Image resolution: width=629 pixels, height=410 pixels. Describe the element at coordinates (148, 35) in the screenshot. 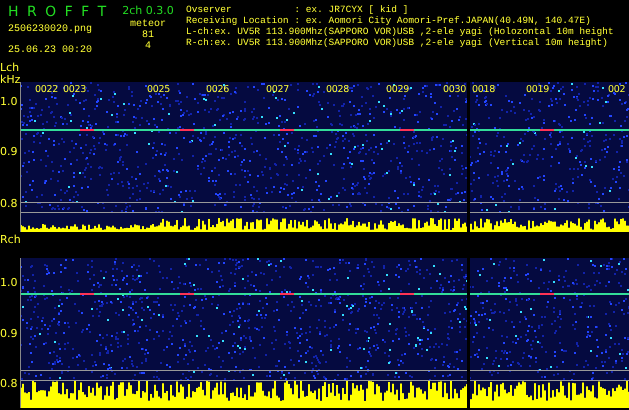

I see `meteor-count: 81` at that location.